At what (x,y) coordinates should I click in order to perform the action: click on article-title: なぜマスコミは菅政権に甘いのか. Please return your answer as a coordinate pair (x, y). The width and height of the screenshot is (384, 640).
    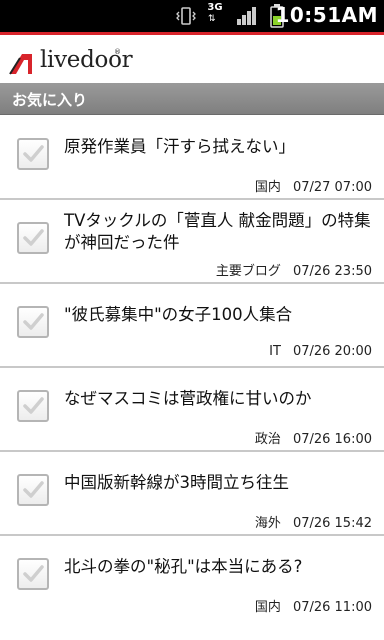
    Looking at the image, I should click on (220, 399).